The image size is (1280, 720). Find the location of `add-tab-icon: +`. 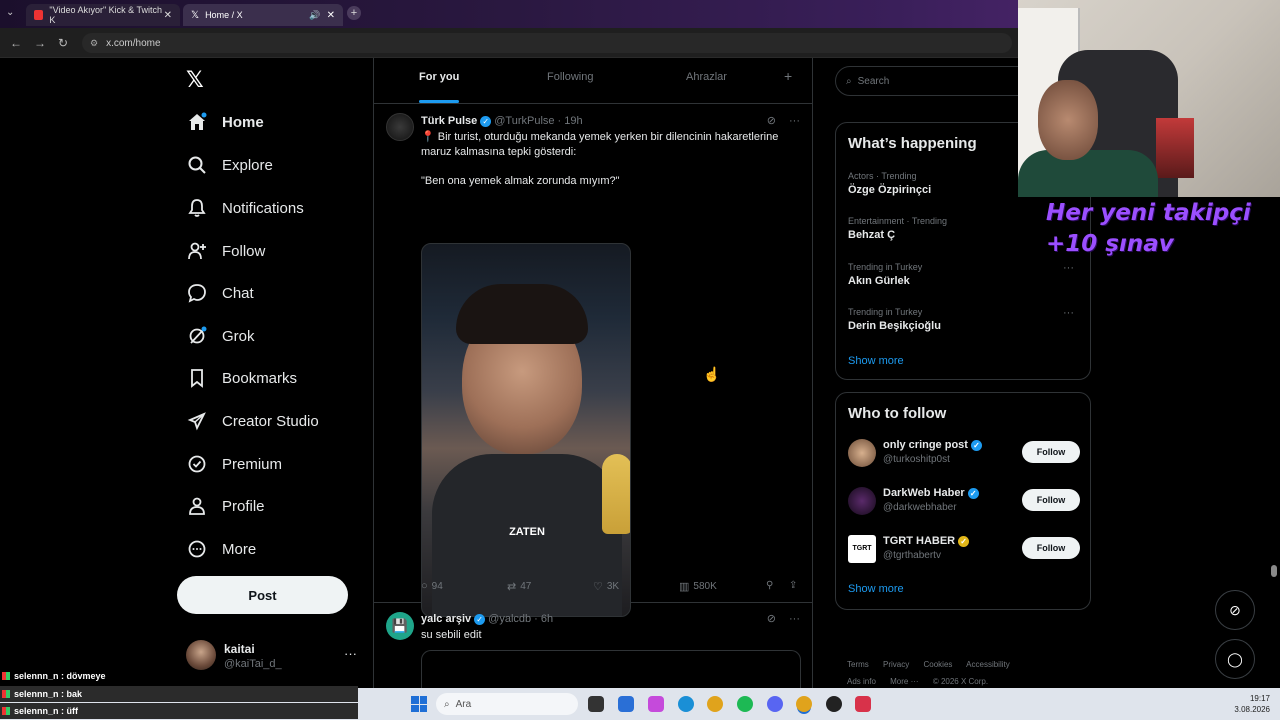

add-tab-icon: + is located at coordinates (788, 76).